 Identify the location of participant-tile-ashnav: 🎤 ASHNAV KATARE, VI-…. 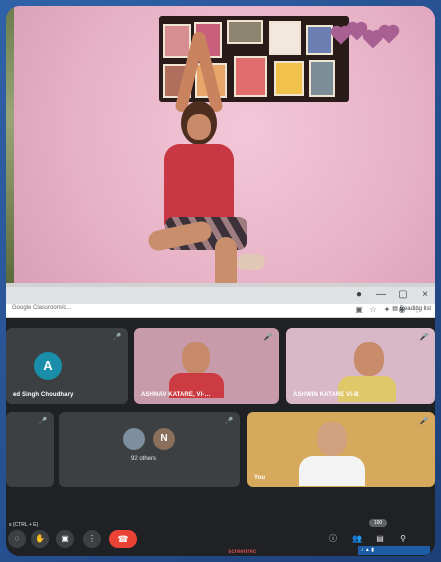
(206, 366).